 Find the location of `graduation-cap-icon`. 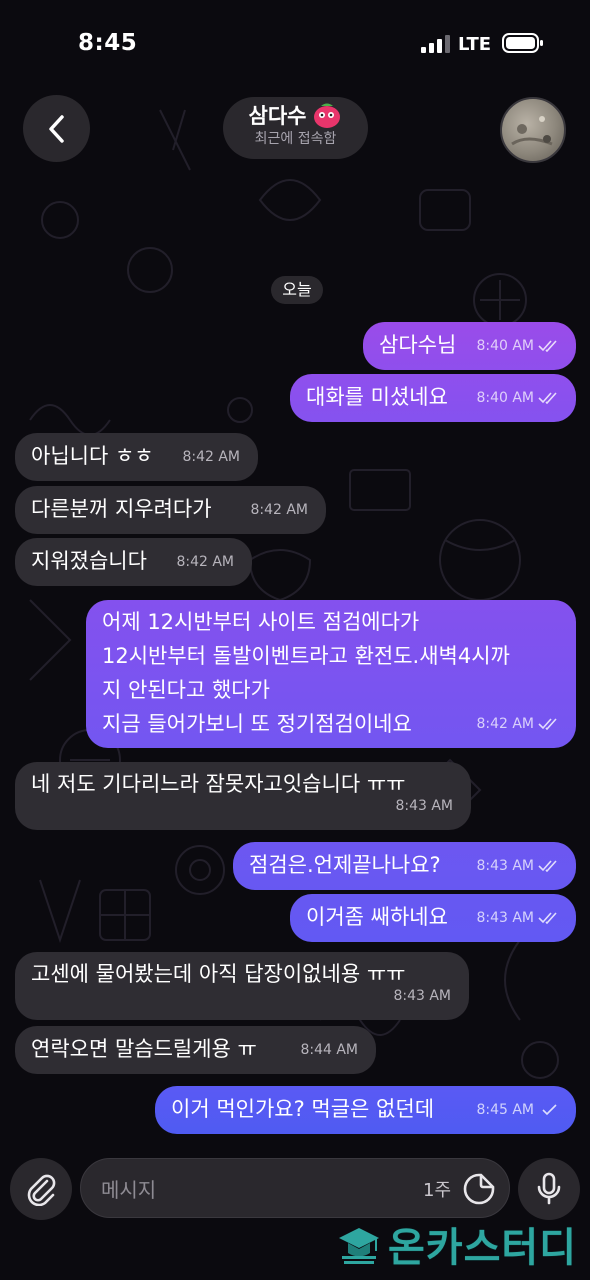

graduation-cap-icon is located at coordinates (359, 1246).